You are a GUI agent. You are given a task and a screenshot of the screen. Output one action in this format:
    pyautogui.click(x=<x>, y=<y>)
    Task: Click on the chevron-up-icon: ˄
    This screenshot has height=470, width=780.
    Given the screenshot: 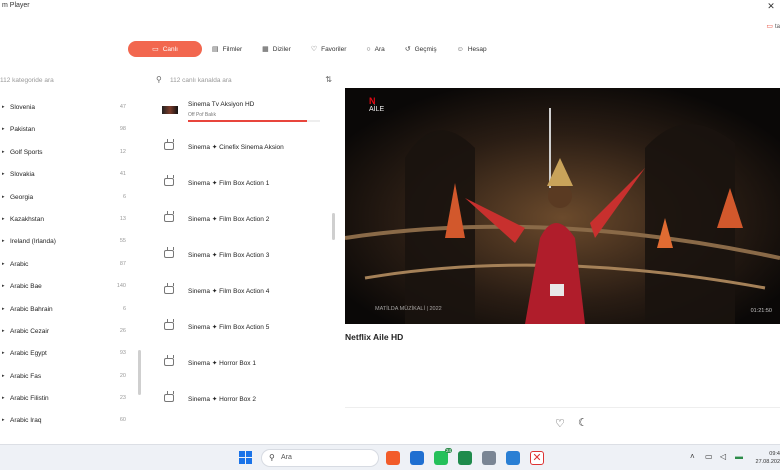 What is the action you would take?
    pyautogui.click(x=692, y=456)
    